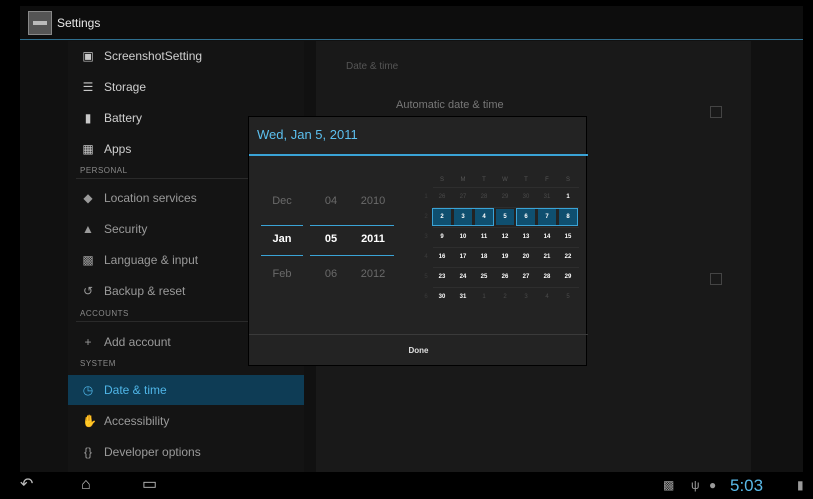  What do you see at coordinates (547, 297) in the screenshot?
I see `calendar-day: 4` at bounding box center [547, 297].